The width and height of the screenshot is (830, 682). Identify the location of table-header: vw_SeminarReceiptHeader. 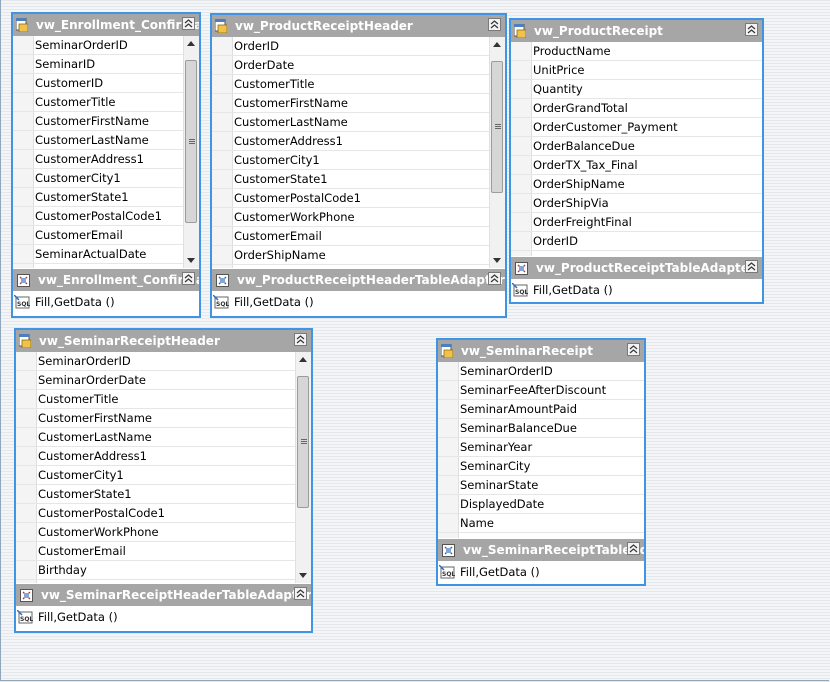
(163, 341).